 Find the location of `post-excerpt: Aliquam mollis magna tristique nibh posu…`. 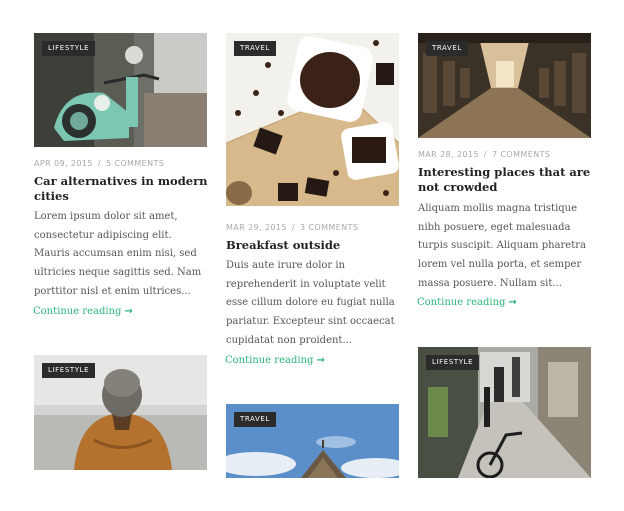

post-excerpt: Aliquam mollis magna tristique nibh posu… is located at coordinates (502, 246).